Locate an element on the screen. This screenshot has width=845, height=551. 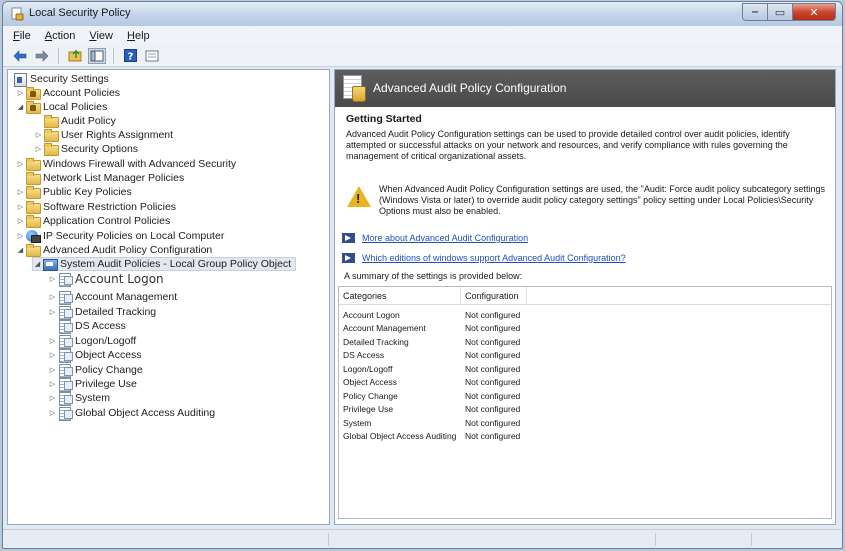
row-configuration: Not configured is located at coordinates (493, 355).